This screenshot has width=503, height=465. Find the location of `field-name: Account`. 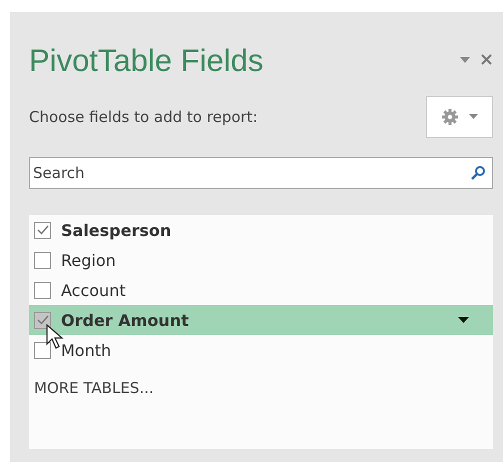

field-name: Account is located at coordinates (93, 290).